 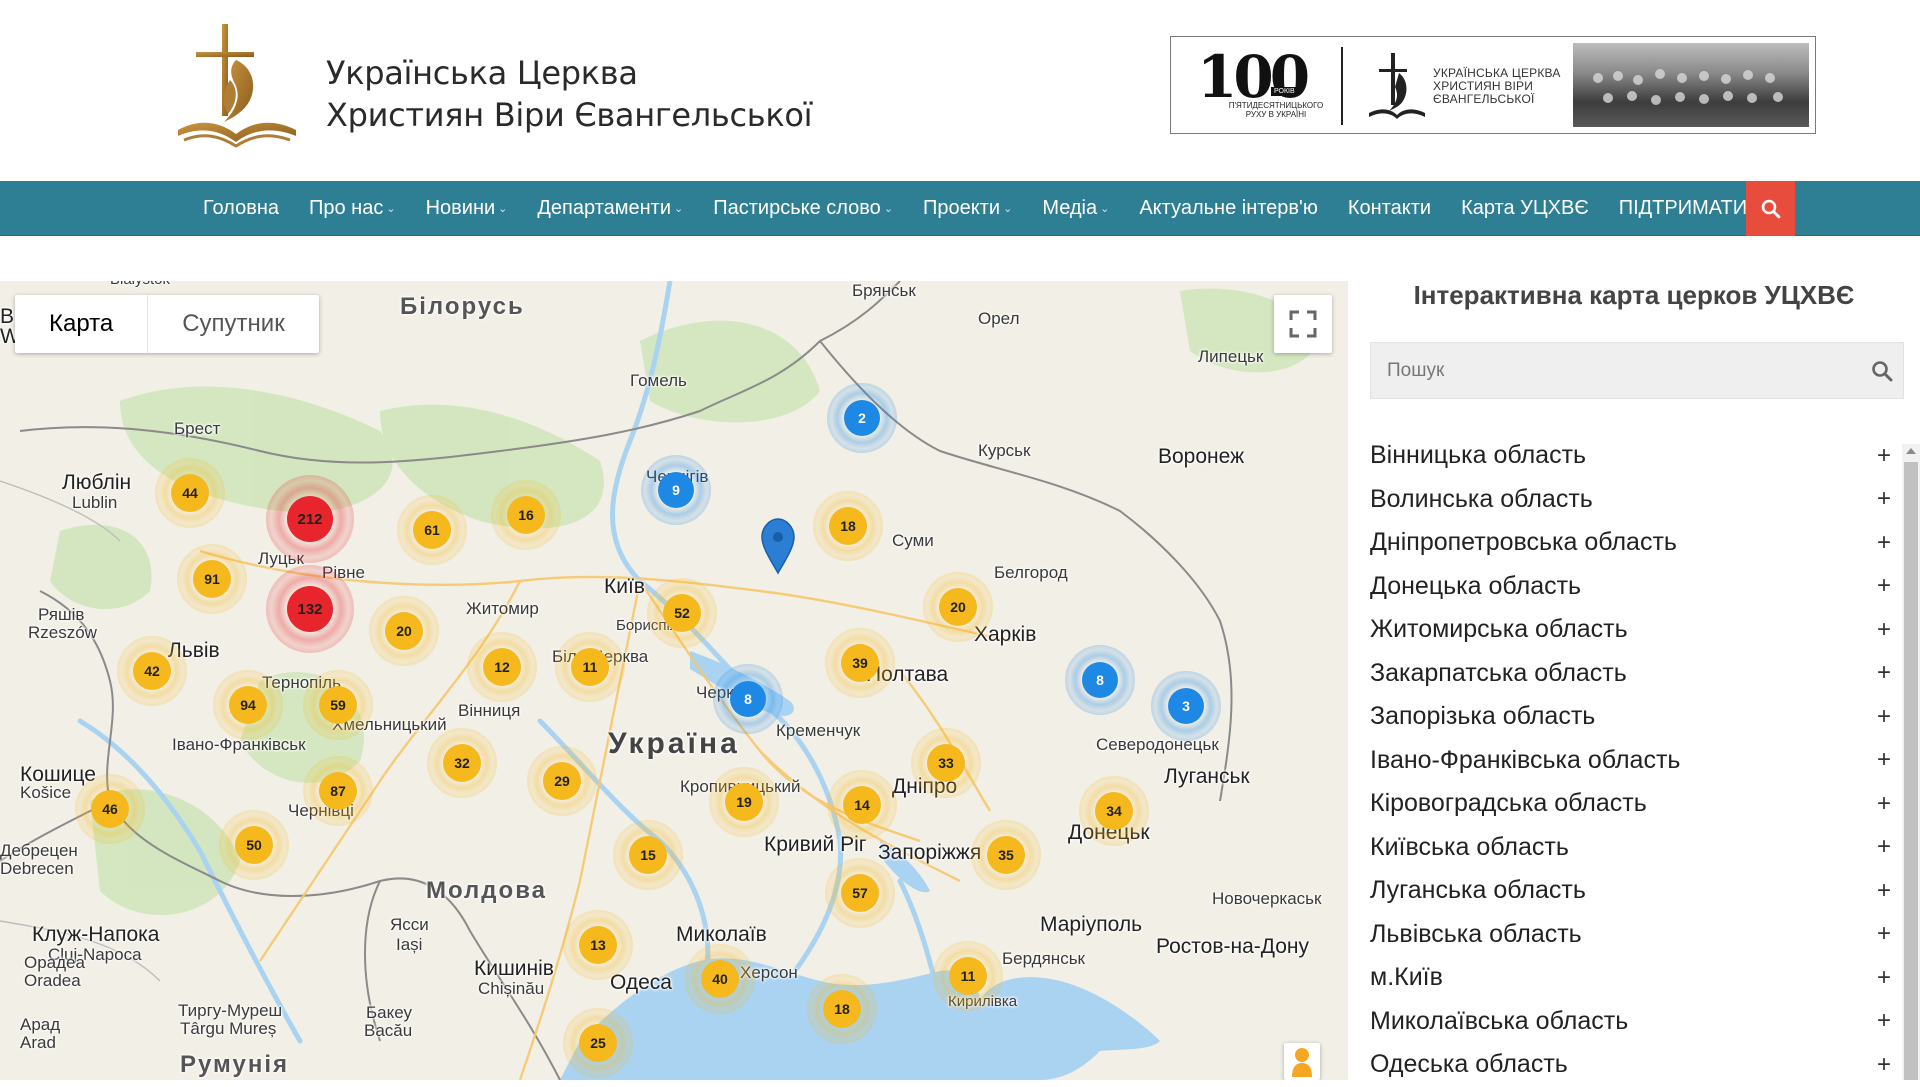 What do you see at coordinates (562, 781) in the screenshot?
I see `cluster-count: 29` at bounding box center [562, 781].